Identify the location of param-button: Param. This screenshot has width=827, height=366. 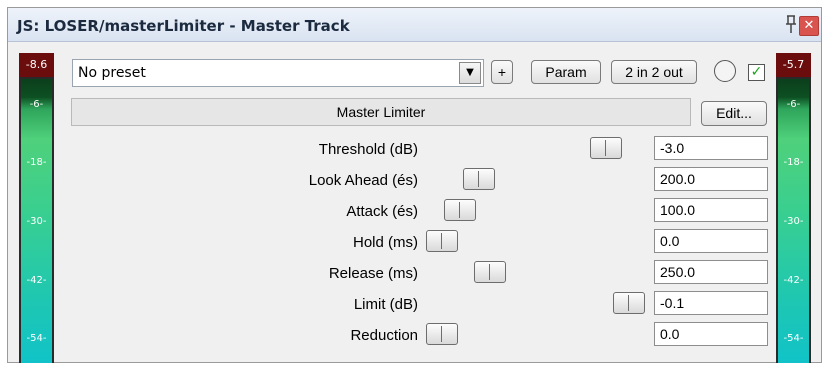
(566, 72).